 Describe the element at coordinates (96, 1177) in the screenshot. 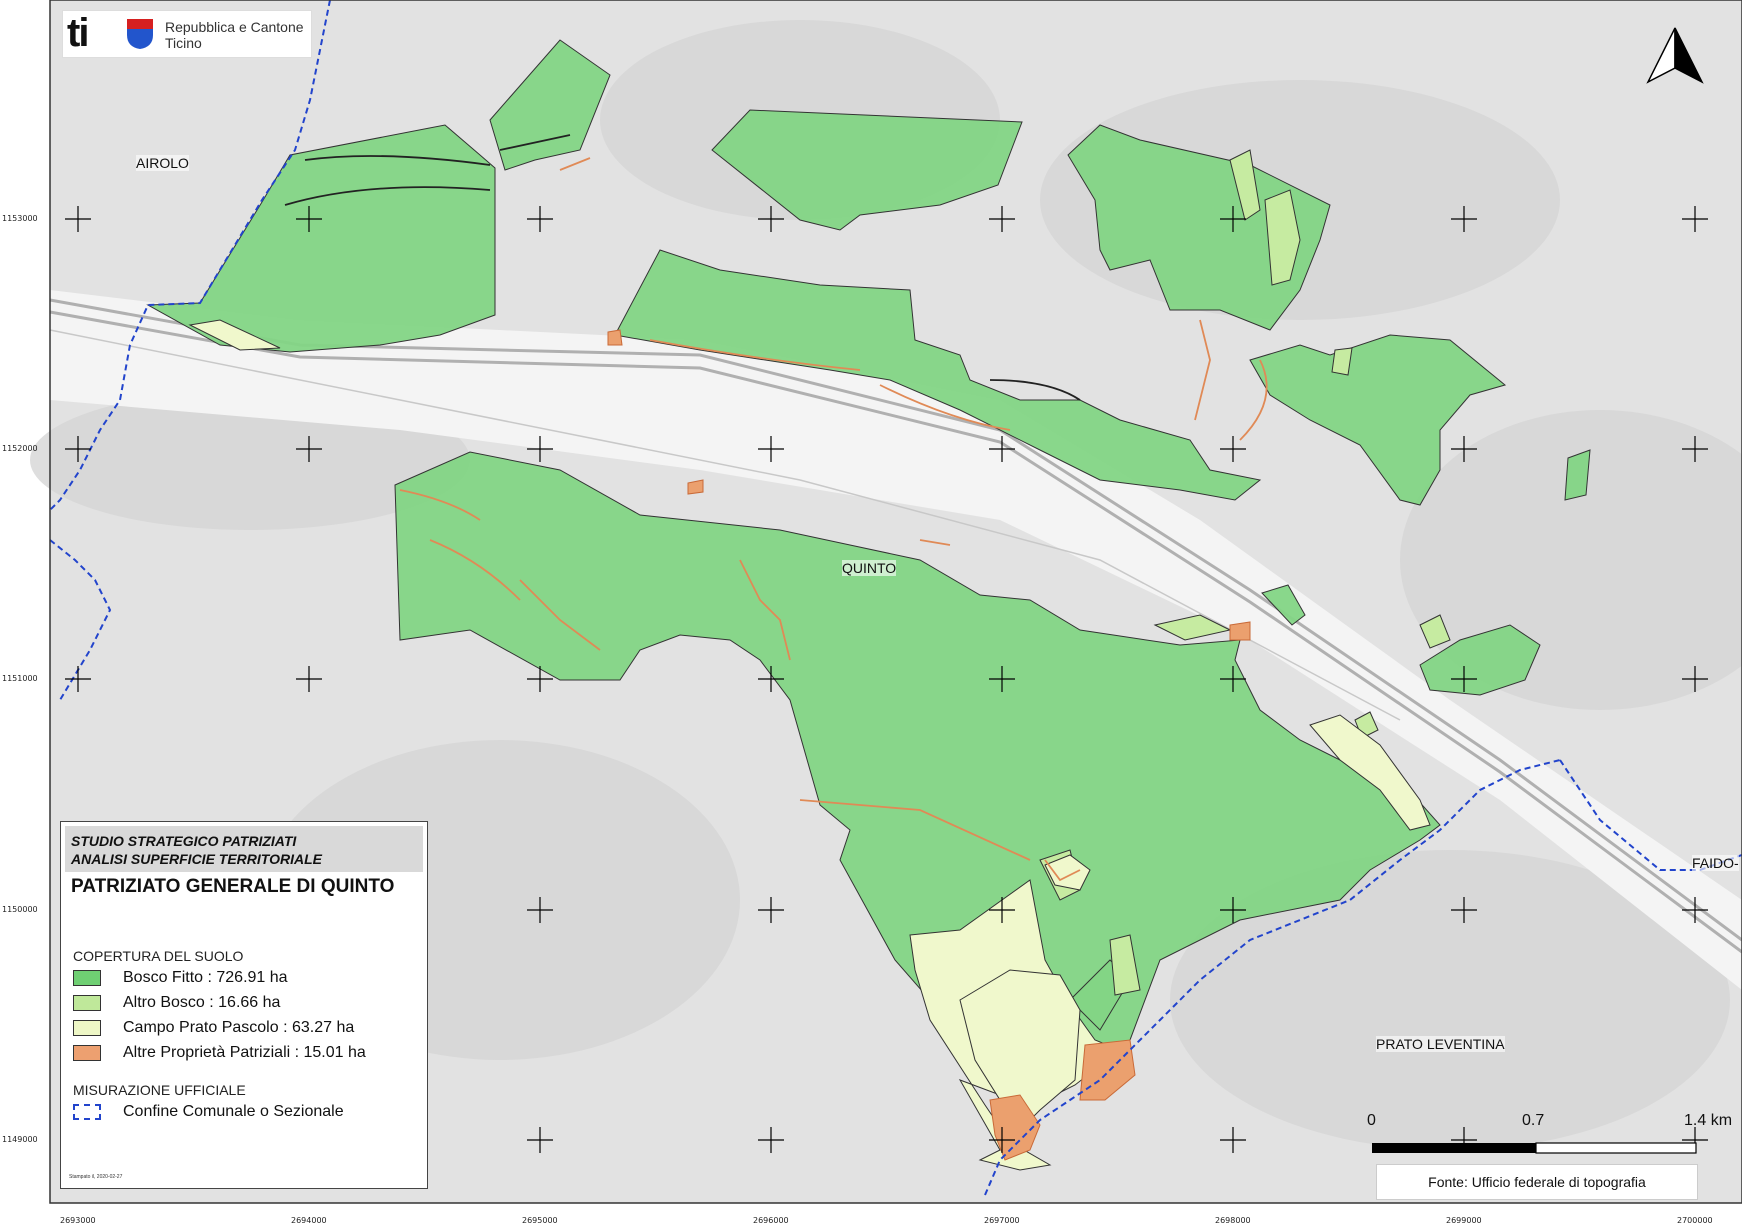

I see `print-date: Stampato il, 2020-02-27` at that location.